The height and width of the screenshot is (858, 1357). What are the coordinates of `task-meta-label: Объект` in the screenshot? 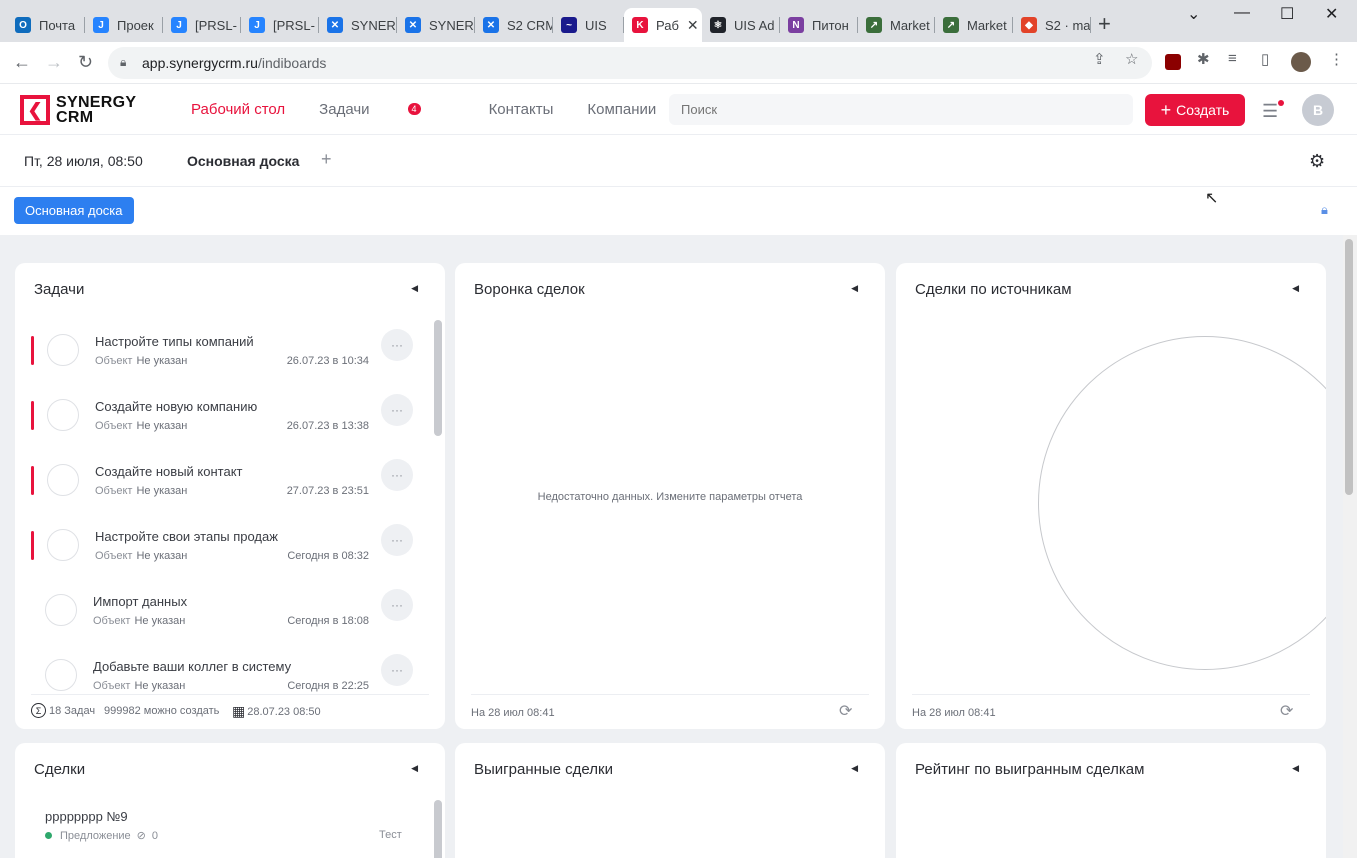 It's located at (114, 426).